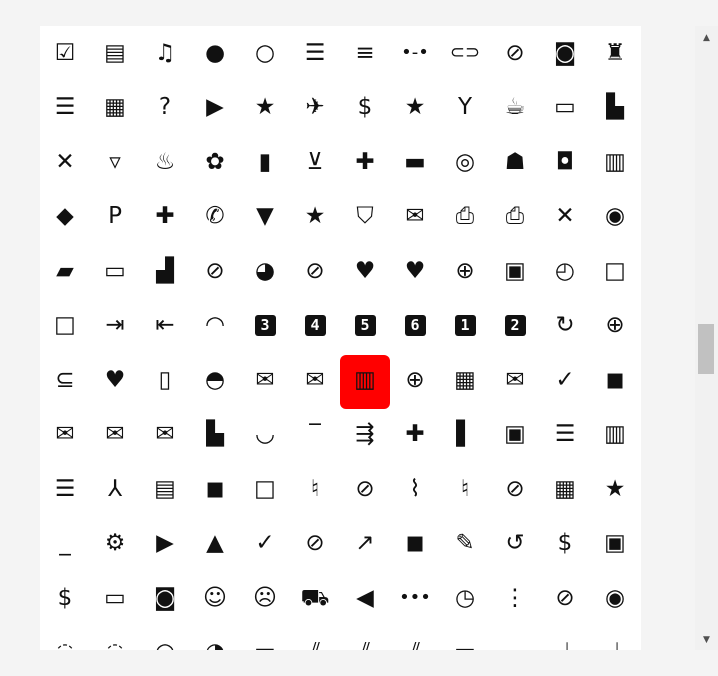 This screenshot has height=676, width=718. I want to click on icon-tile-local-pharmacy: ✚, so click(165, 217).